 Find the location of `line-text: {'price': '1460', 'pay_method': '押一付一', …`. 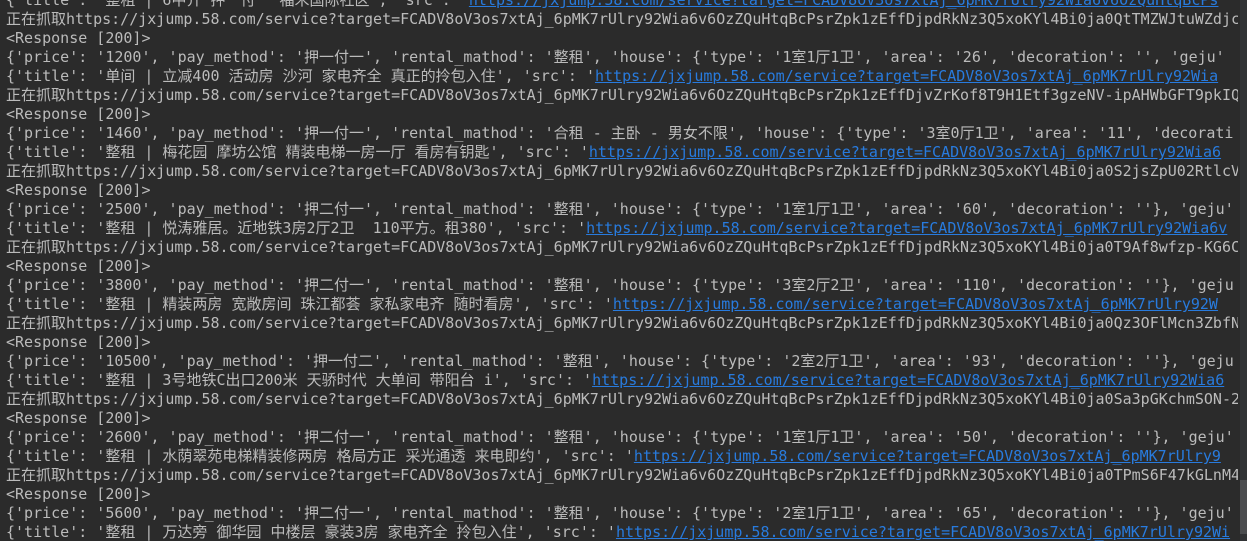

line-text: {'price': '1460', 'pay_method': '押一付一', … is located at coordinates (620, 133).